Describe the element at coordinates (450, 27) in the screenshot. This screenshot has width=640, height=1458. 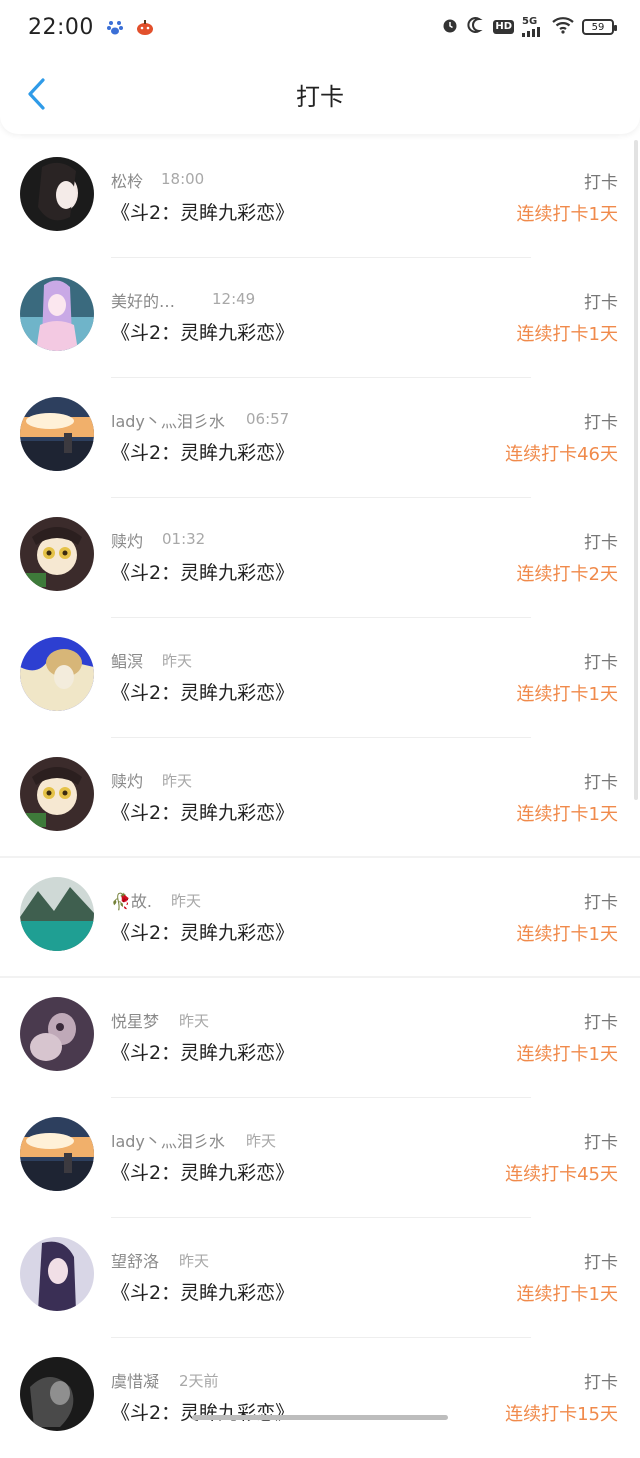
I see `alarm-icon` at that location.